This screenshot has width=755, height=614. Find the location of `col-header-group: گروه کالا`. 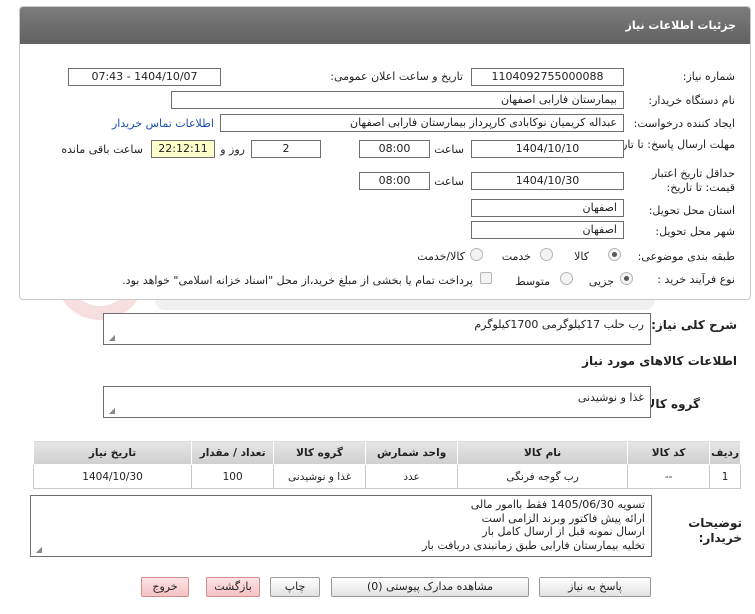

col-header-group: گروه کالا is located at coordinates (320, 452).